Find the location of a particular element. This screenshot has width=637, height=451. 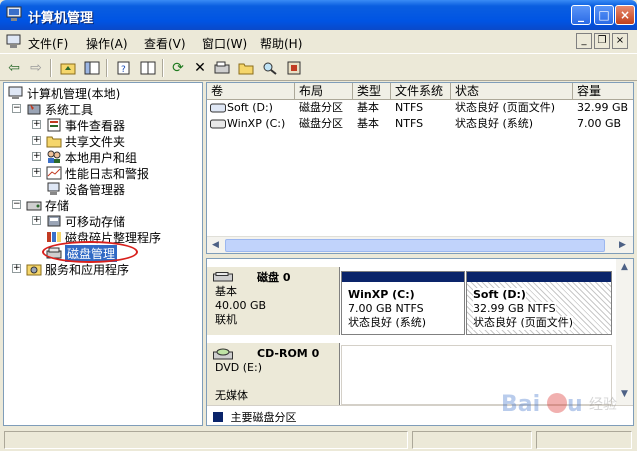

expand-local-users: + is located at coordinates (36, 156).